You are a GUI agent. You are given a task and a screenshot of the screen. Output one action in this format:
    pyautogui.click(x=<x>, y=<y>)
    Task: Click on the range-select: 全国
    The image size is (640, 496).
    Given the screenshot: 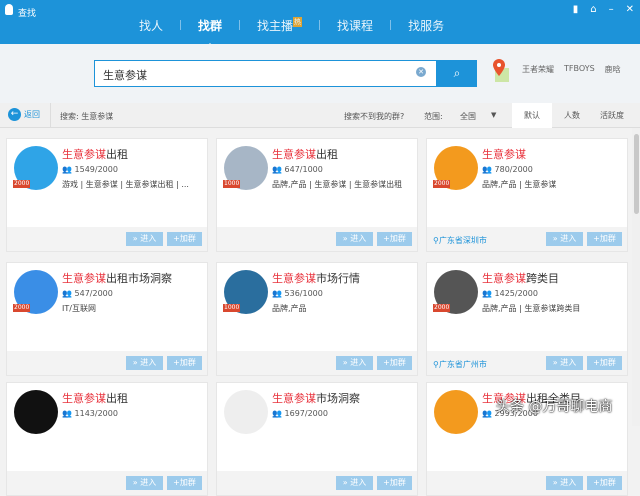 What is the action you would take?
    pyautogui.click(x=468, y=116)
    